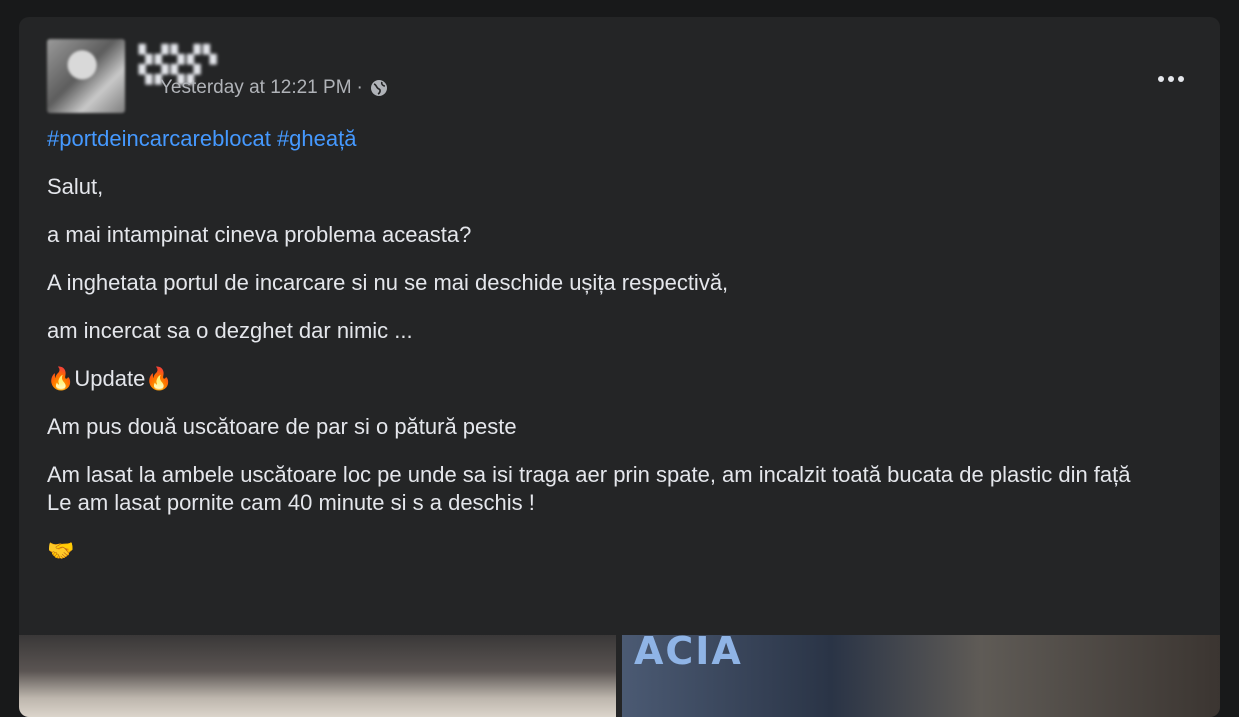 The image size is (1239, 717). What do you see at coordinates (317, 138) in the screenshot?
I see `hashtag-link: #gheață` at bounding box center [317, 138].